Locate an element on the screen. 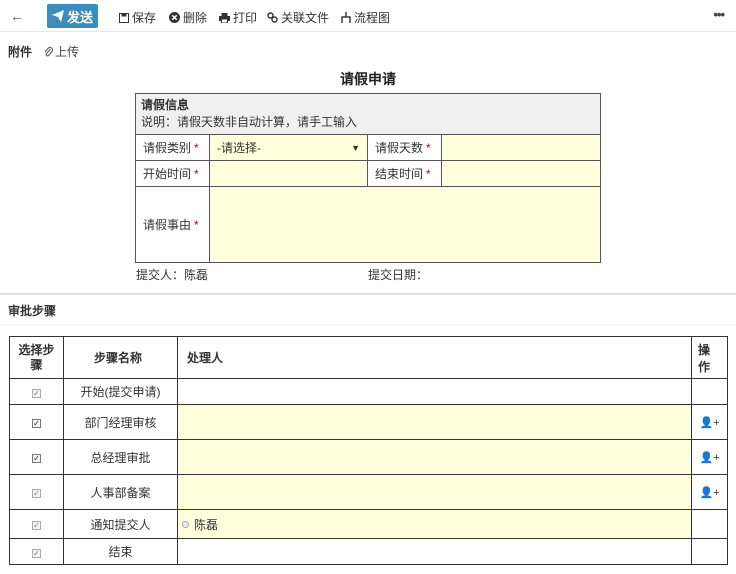 The image size is (736, 574). step-row: ✓ 总经理审批 👤+ is located at coordinates (368, 457).